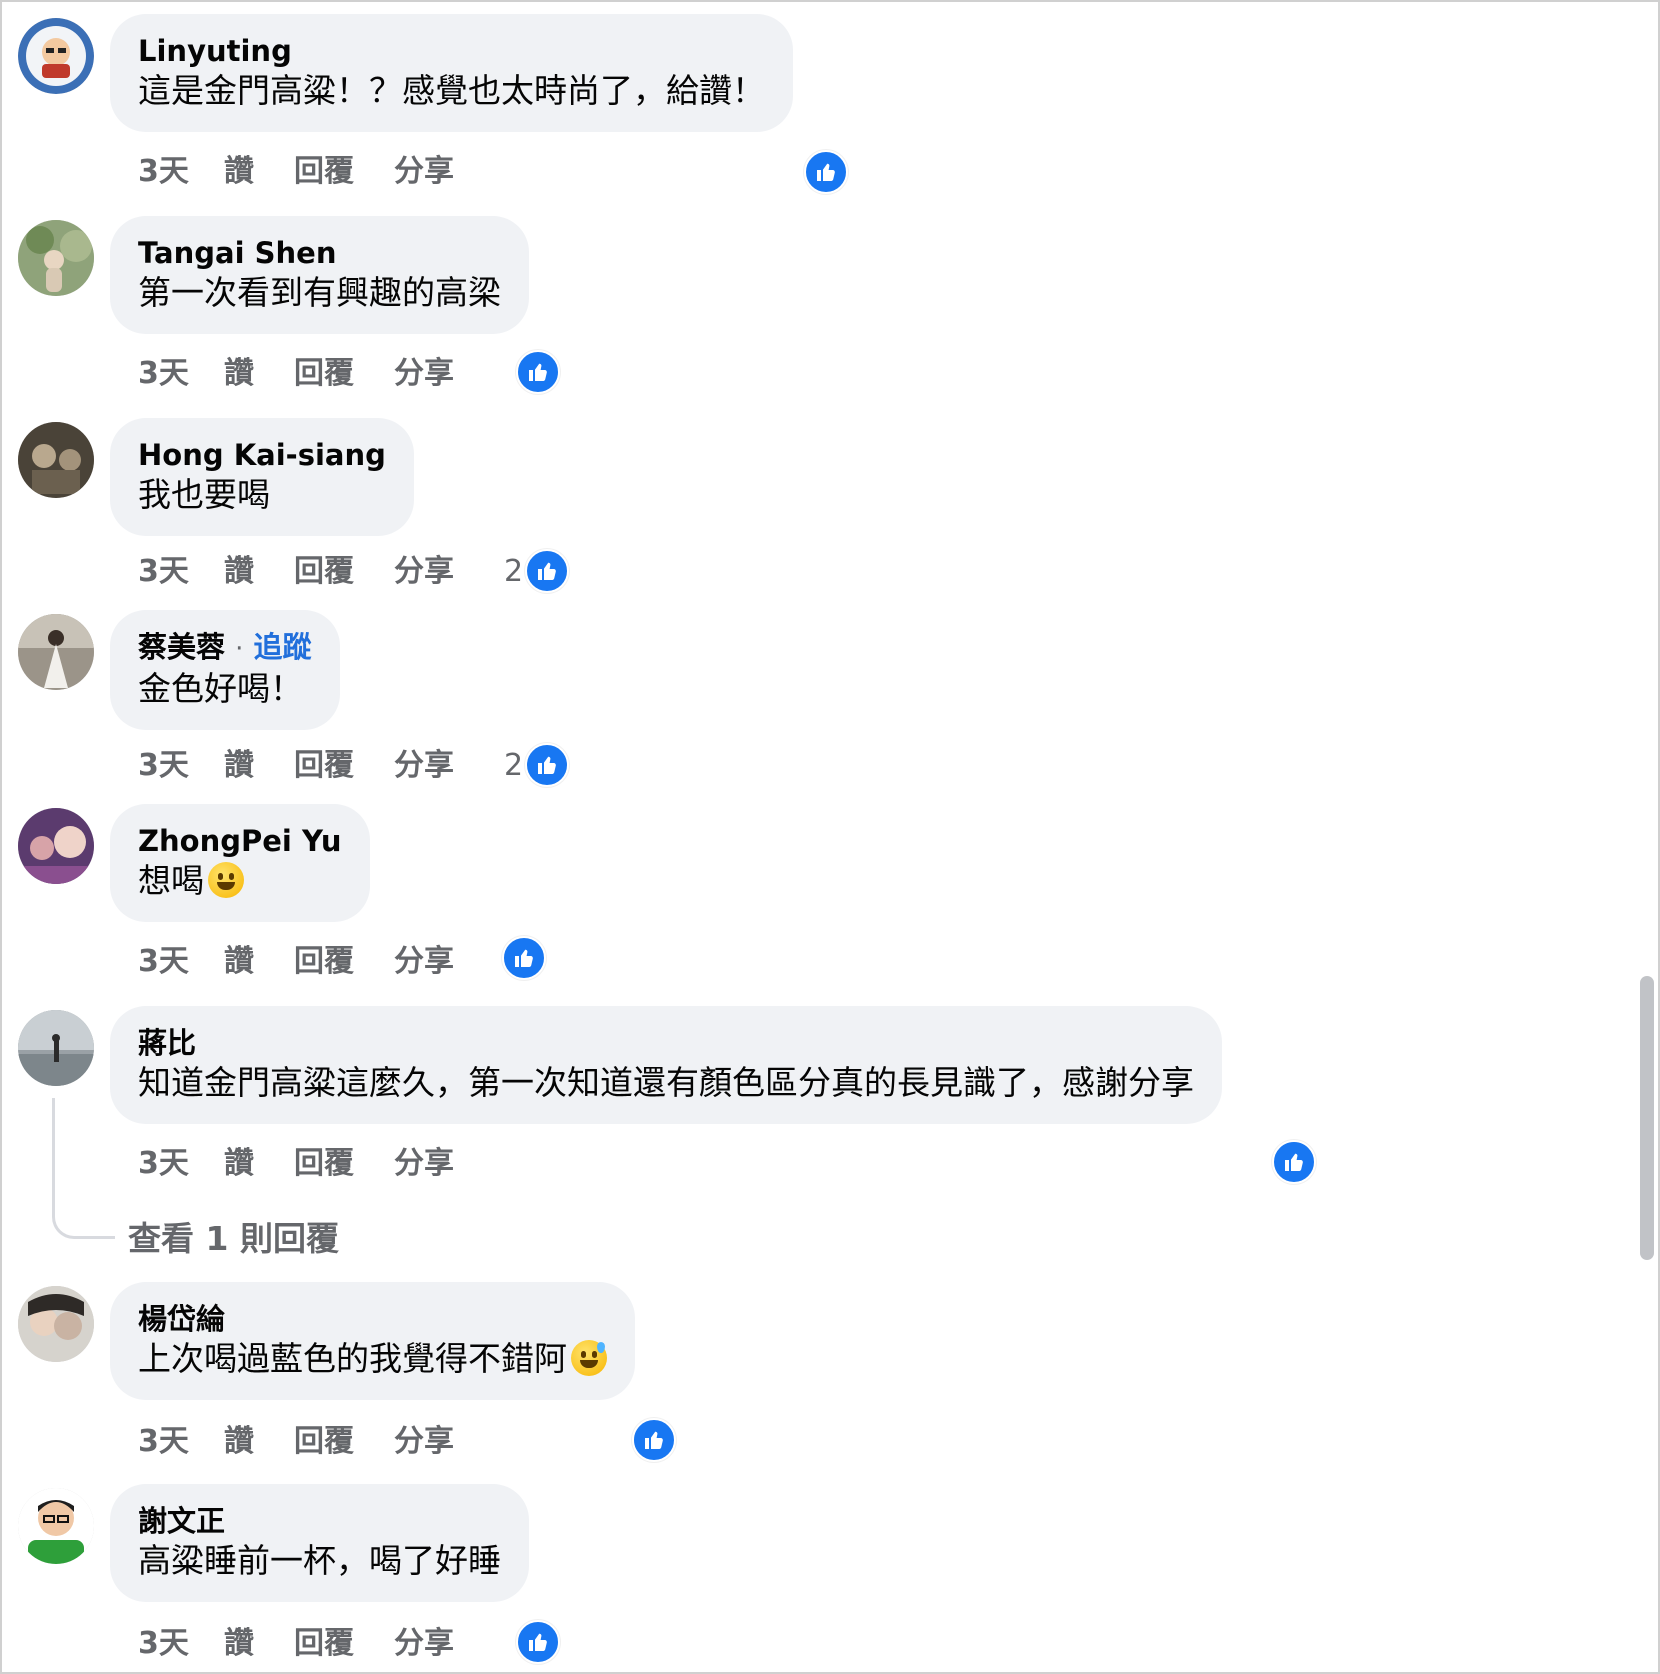  What do you see at coordinates (262, 455) in the screenshot?
I see `comment-author: Hong Kai-siang` at bounding box center [262, 455].